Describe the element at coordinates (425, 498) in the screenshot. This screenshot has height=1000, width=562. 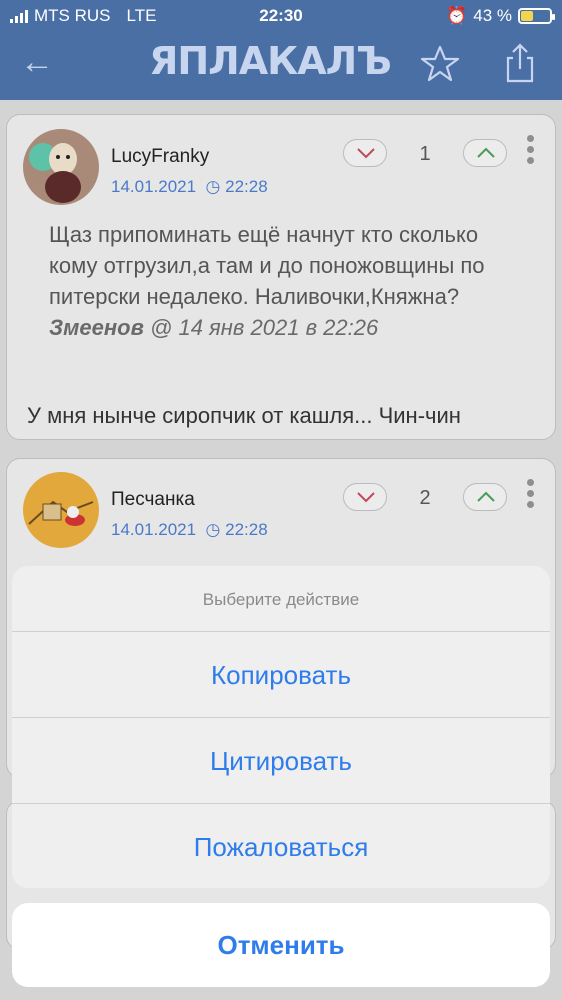
I see `rating-count: 2` at that location.